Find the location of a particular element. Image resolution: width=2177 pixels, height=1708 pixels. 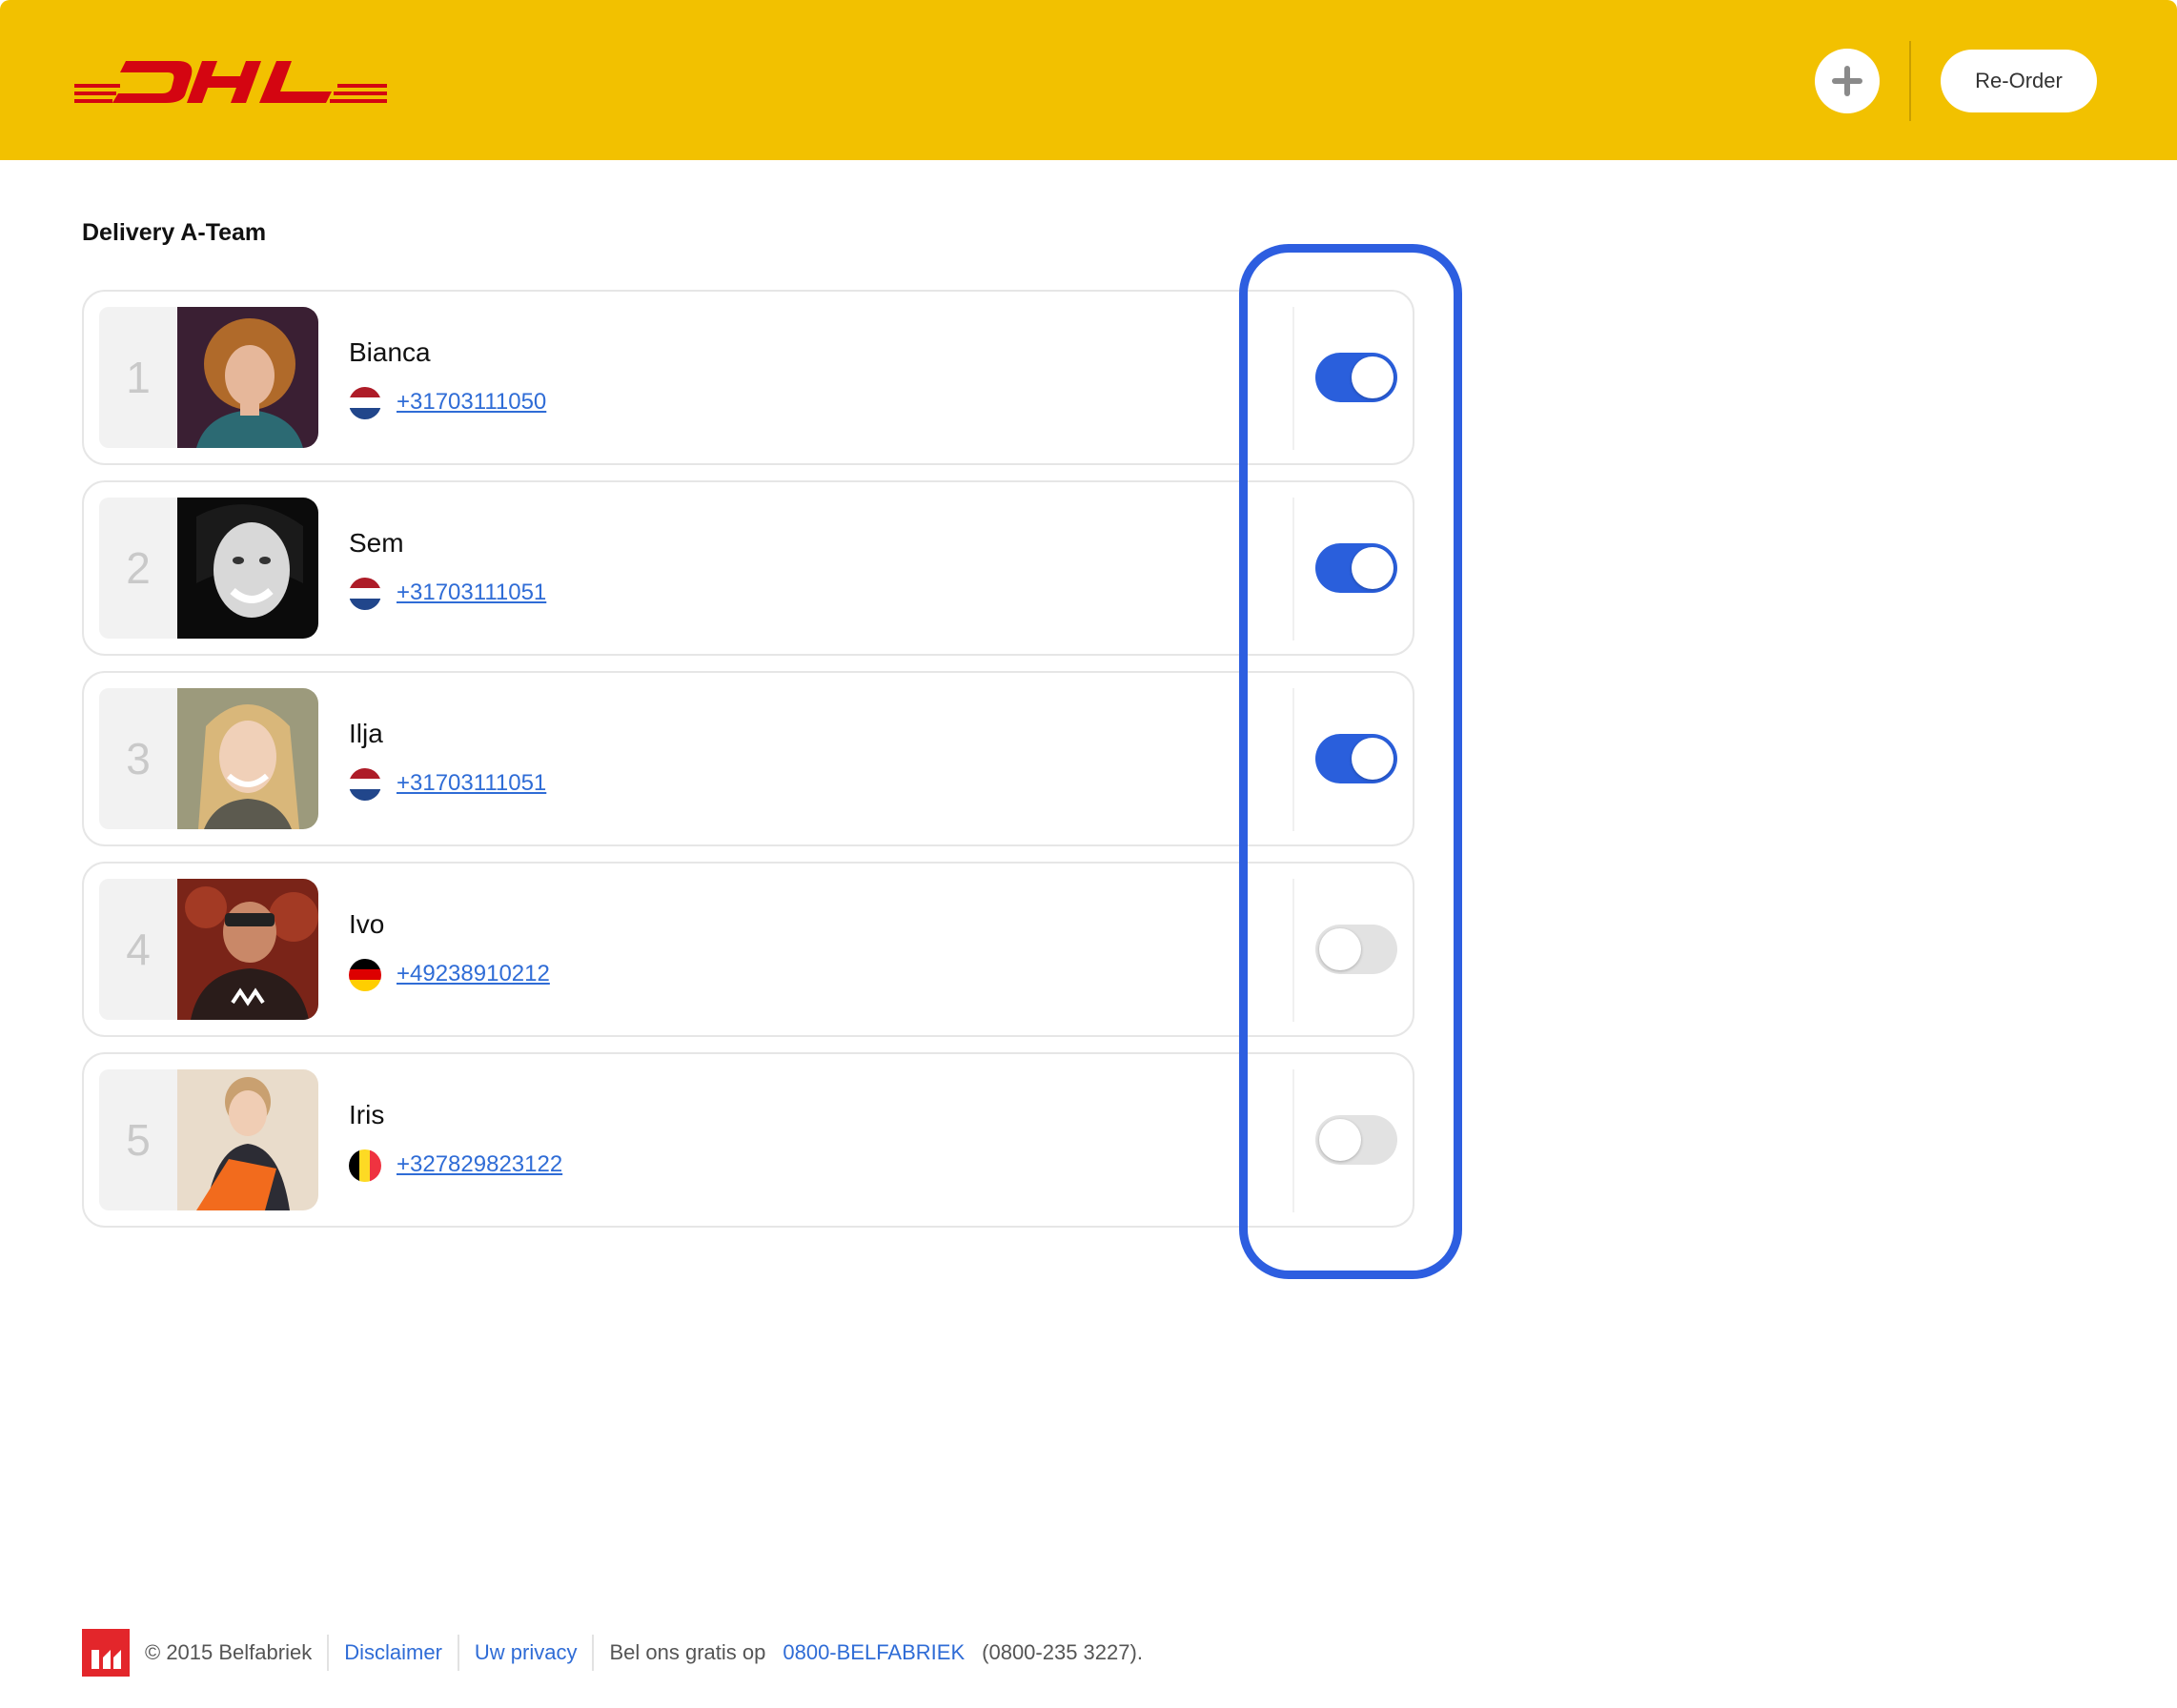

rank-number: 3 is located at coordinates (138, 758).